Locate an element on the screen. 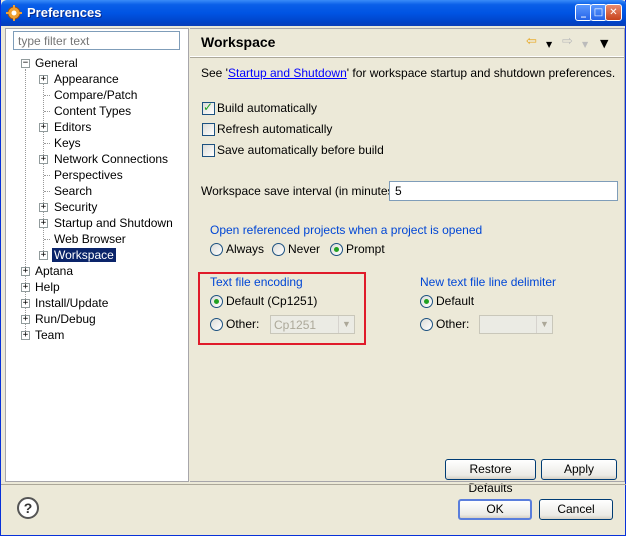 The width and height of the screenshot is (626, 536). startup-shutdown-link: Startup and Shutdown is located at coordinates (287, 73).